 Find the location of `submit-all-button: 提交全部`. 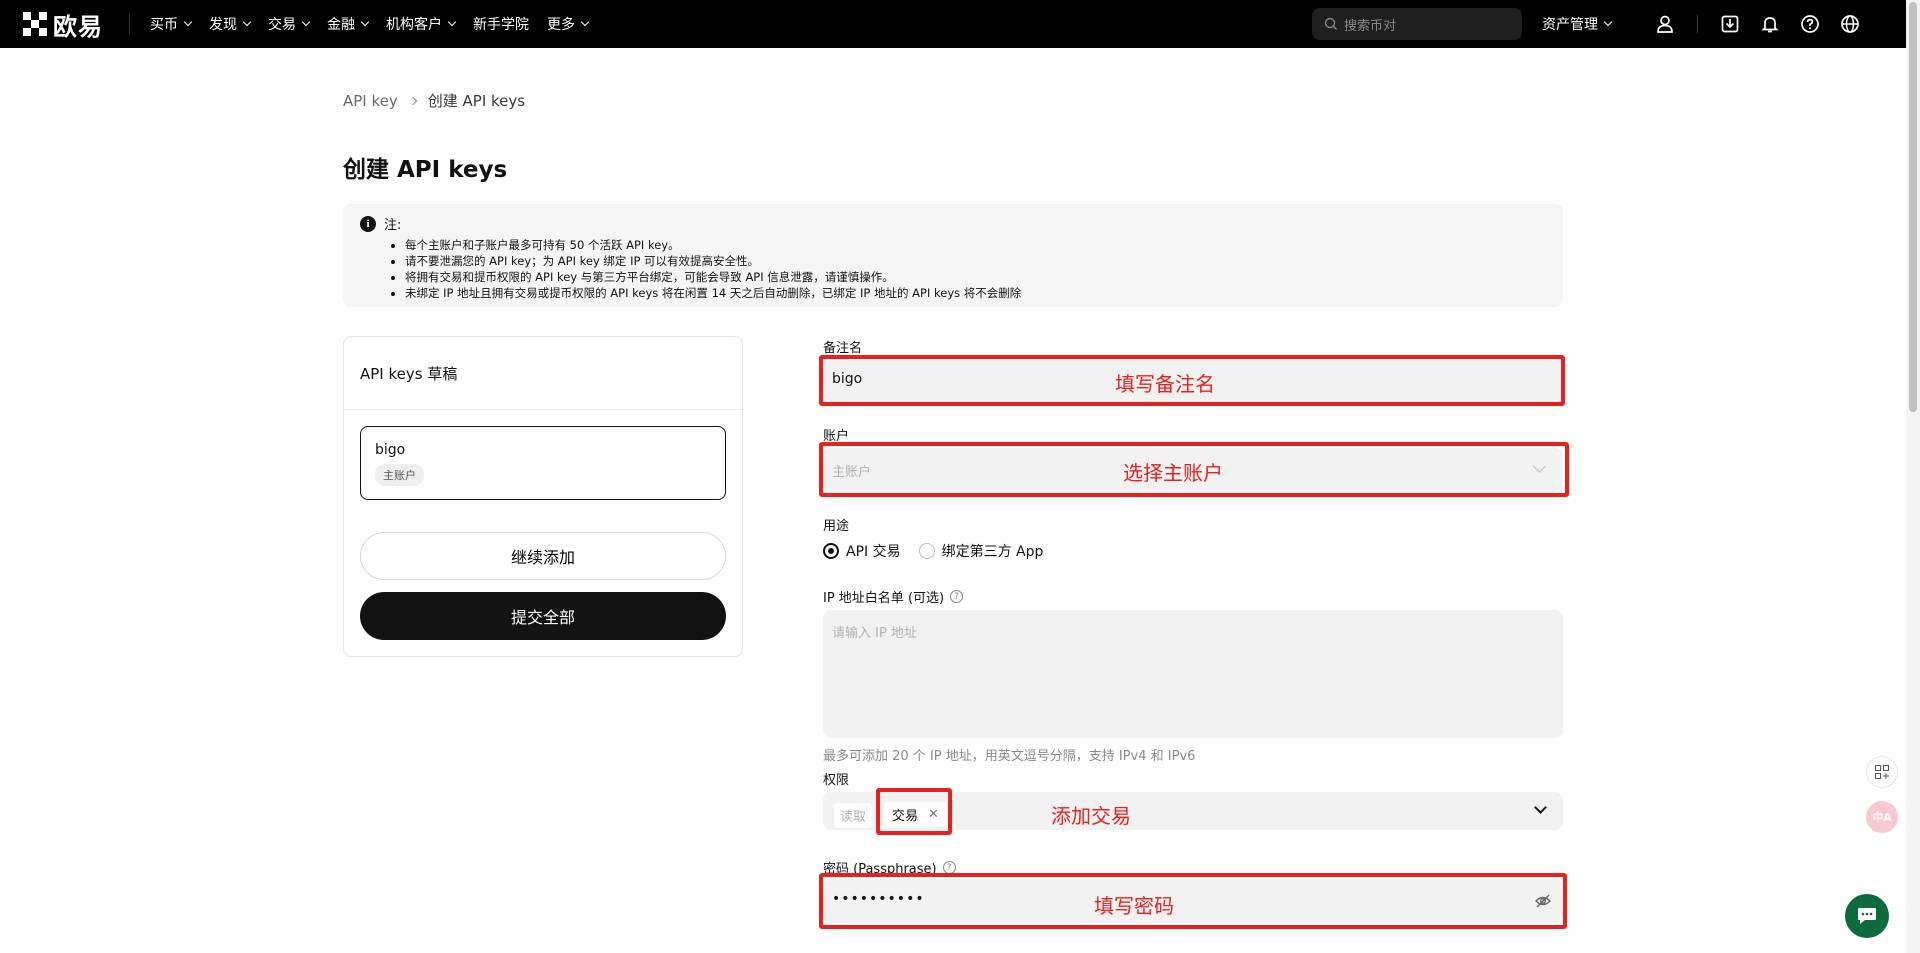

submit-all-button: 提交全部 is located at coordinates (543, 616).